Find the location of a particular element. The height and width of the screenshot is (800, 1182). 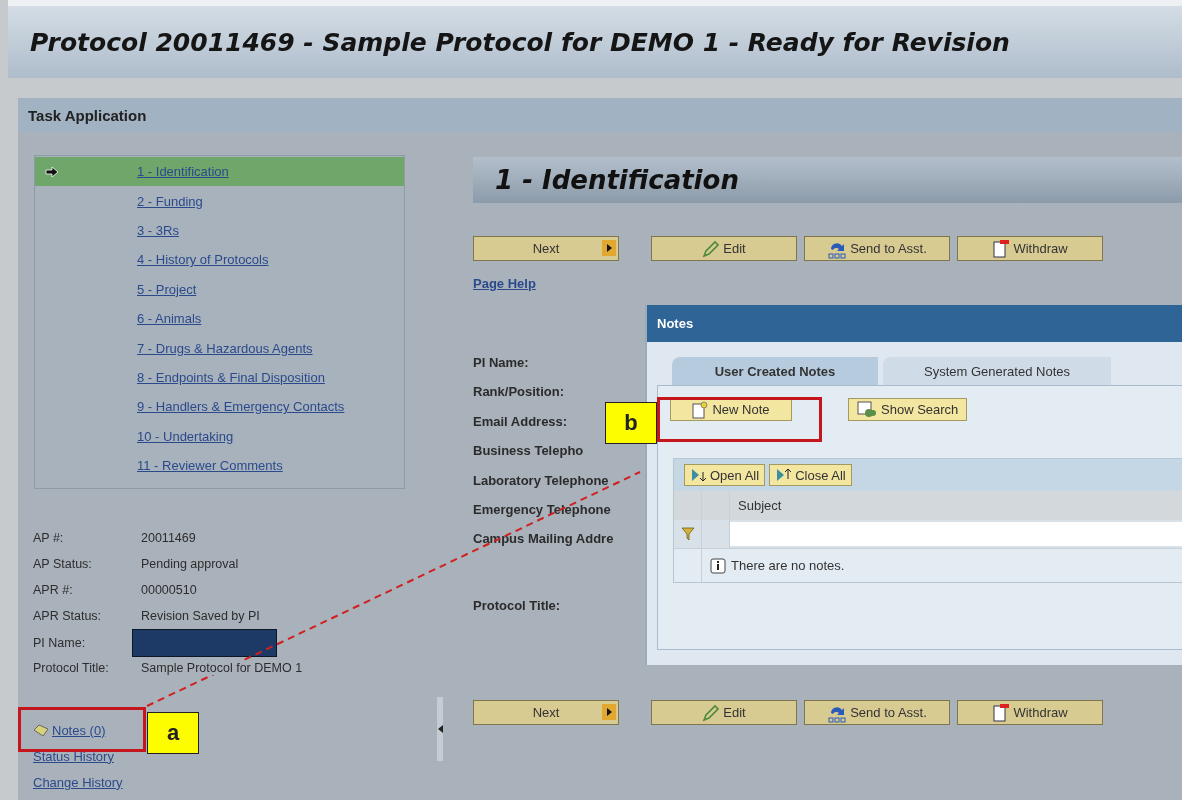

field-label: PI Name: is located at coordinates (501, 363).